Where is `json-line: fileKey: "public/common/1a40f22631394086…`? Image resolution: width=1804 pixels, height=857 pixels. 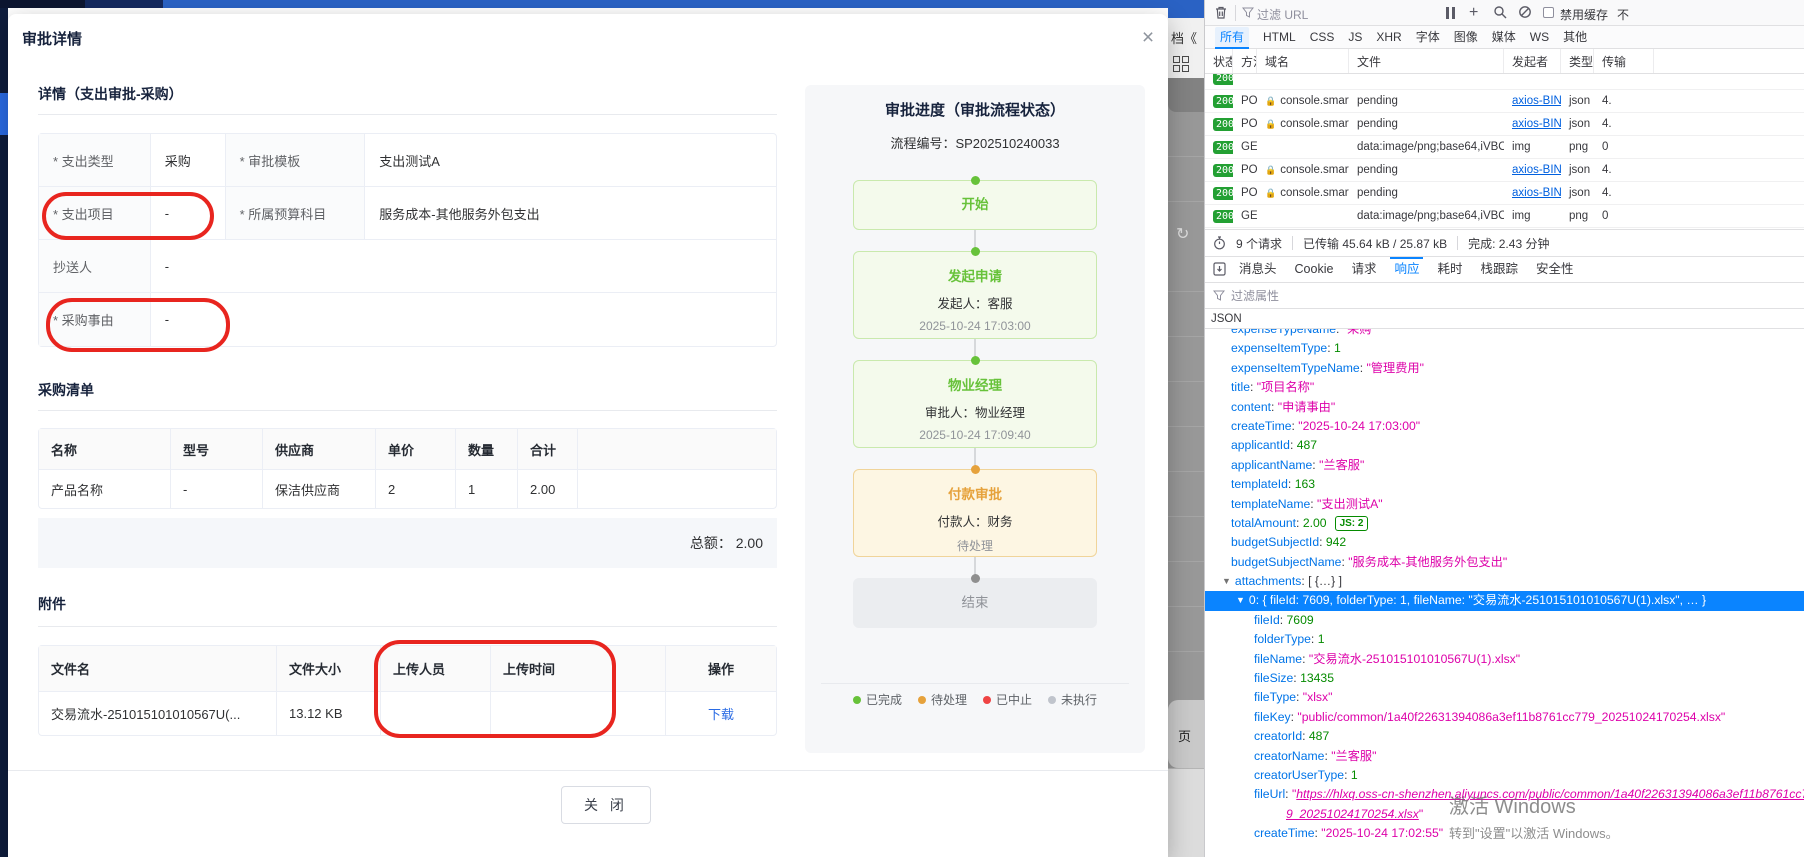 json-line: fileKey: "public/common/1a40f22631394086… is located at coordinates (1504, 717).